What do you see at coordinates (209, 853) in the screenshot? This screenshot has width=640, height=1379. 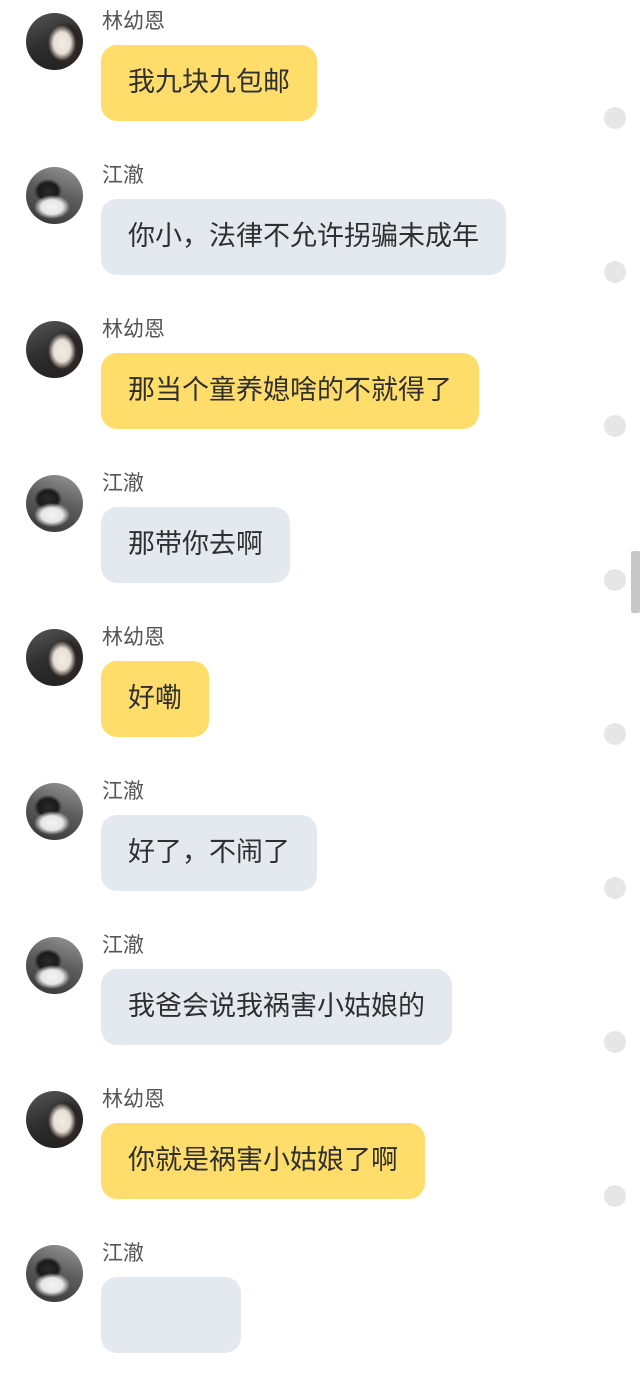 I see `message-bubble: 好了，不闹了` at bounding box center [209, 853].